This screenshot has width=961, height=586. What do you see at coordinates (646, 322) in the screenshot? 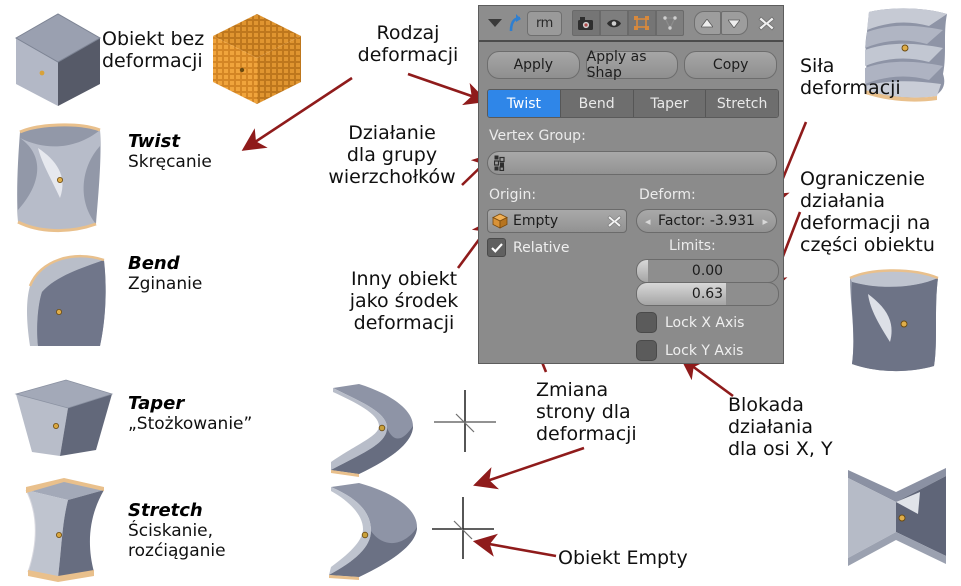
I see `lock-x-axis-checkbox` at bounding box center [646, 322].